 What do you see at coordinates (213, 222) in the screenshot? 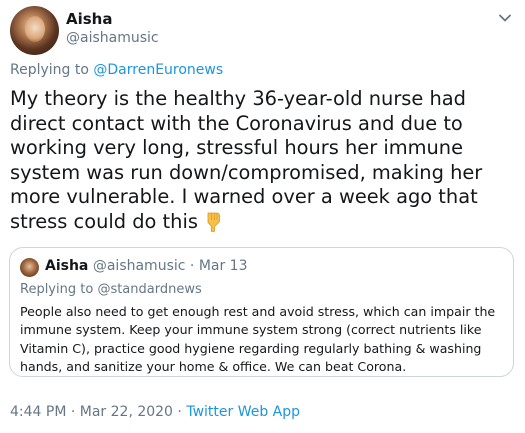
I see `pointing-down-emoji-icon` at bounding box center [213, 222].